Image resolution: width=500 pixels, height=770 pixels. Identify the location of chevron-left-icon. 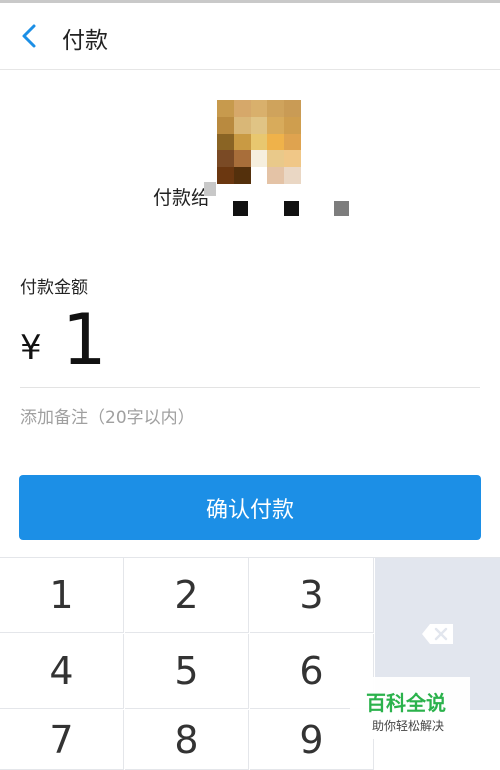
(29, 36).